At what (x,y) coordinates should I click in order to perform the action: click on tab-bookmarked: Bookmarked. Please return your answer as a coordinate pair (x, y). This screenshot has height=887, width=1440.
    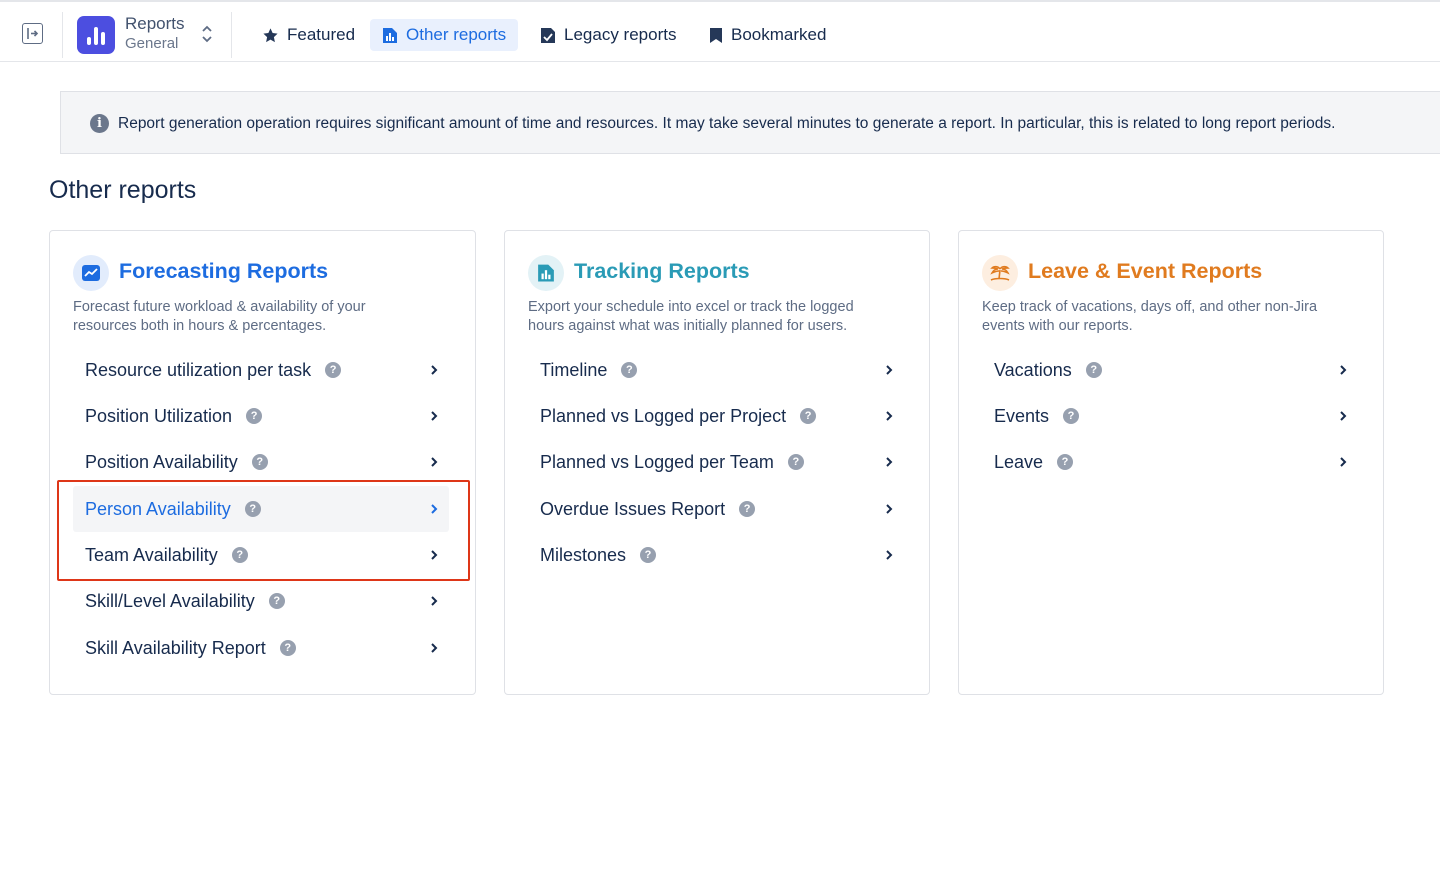
    Looking at the image, I should click on (767, 35).